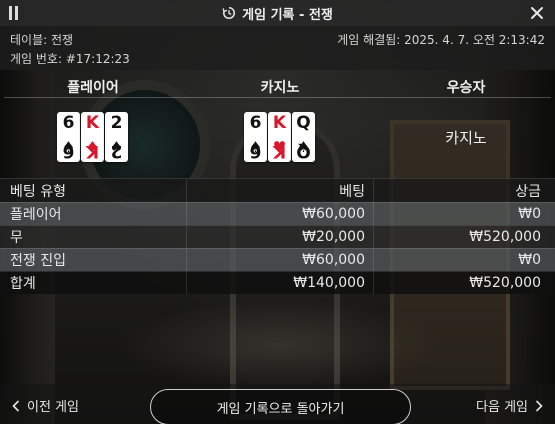 The width and height of the screenshot is (555, 424). Describe the element at coordinates (70, 59) in the screenshot. I see `game-number: 게임 번호: #17:12:23` at that location.